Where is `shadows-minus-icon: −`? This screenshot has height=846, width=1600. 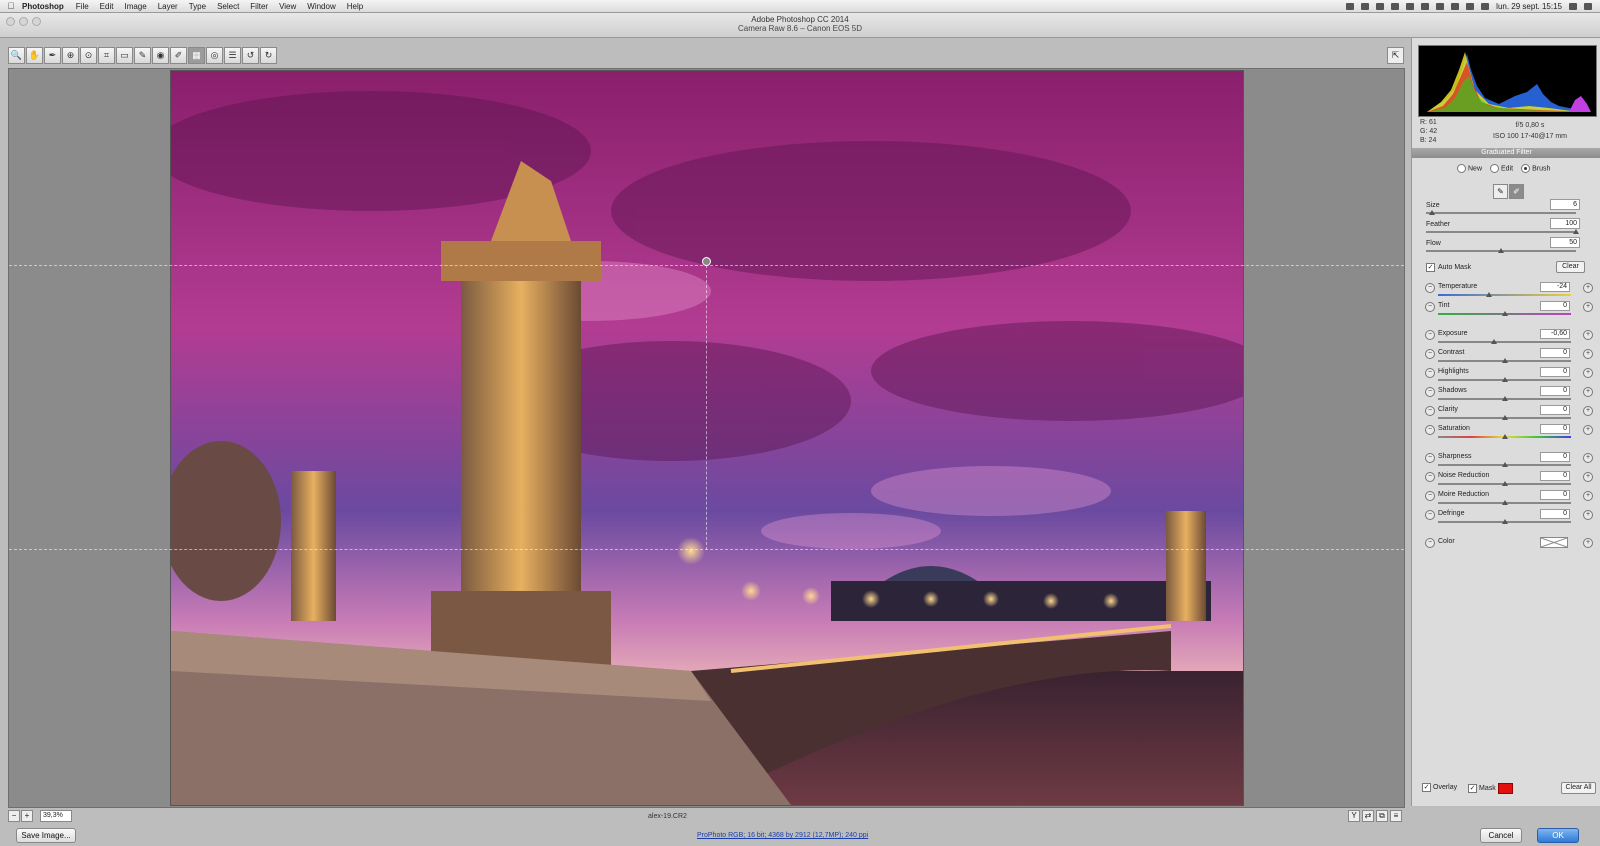 shadows-minus-icon: − is located at coordinates (1430, 392).